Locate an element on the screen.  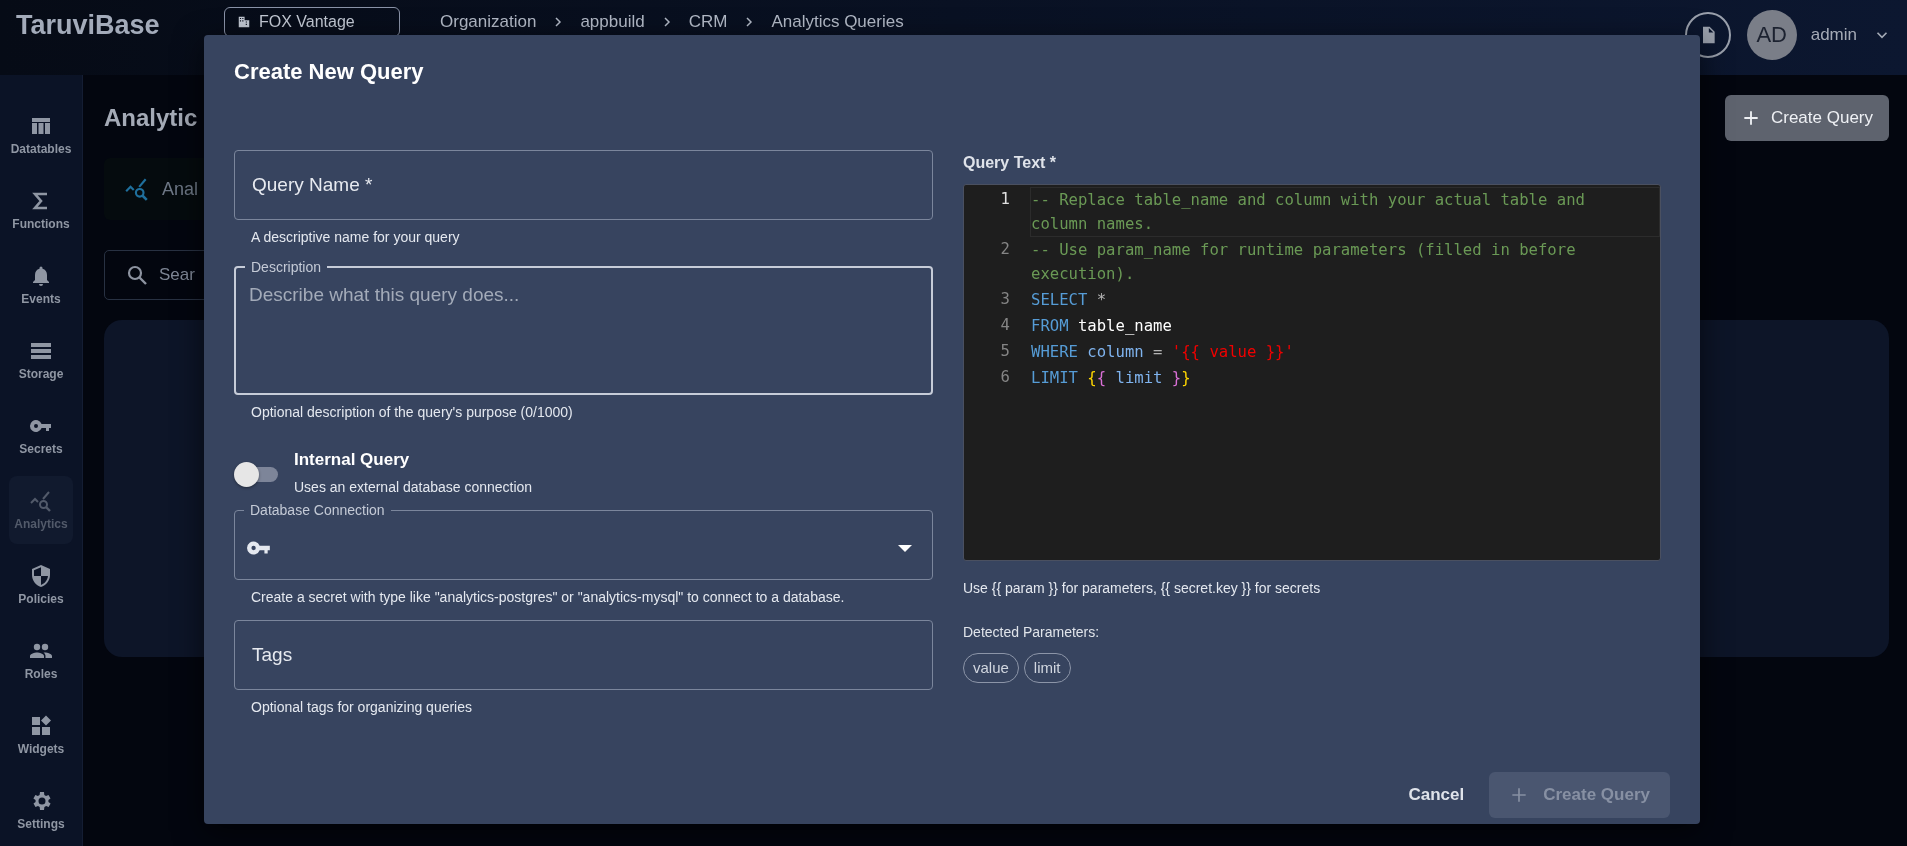
dialog-title: Create New Query is located at coordinates (329, 72).